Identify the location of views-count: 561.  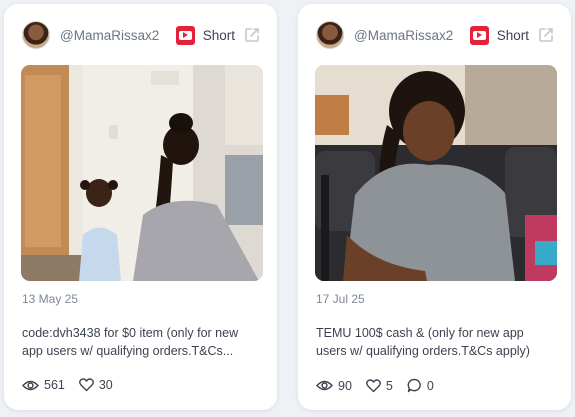
(54, 385).